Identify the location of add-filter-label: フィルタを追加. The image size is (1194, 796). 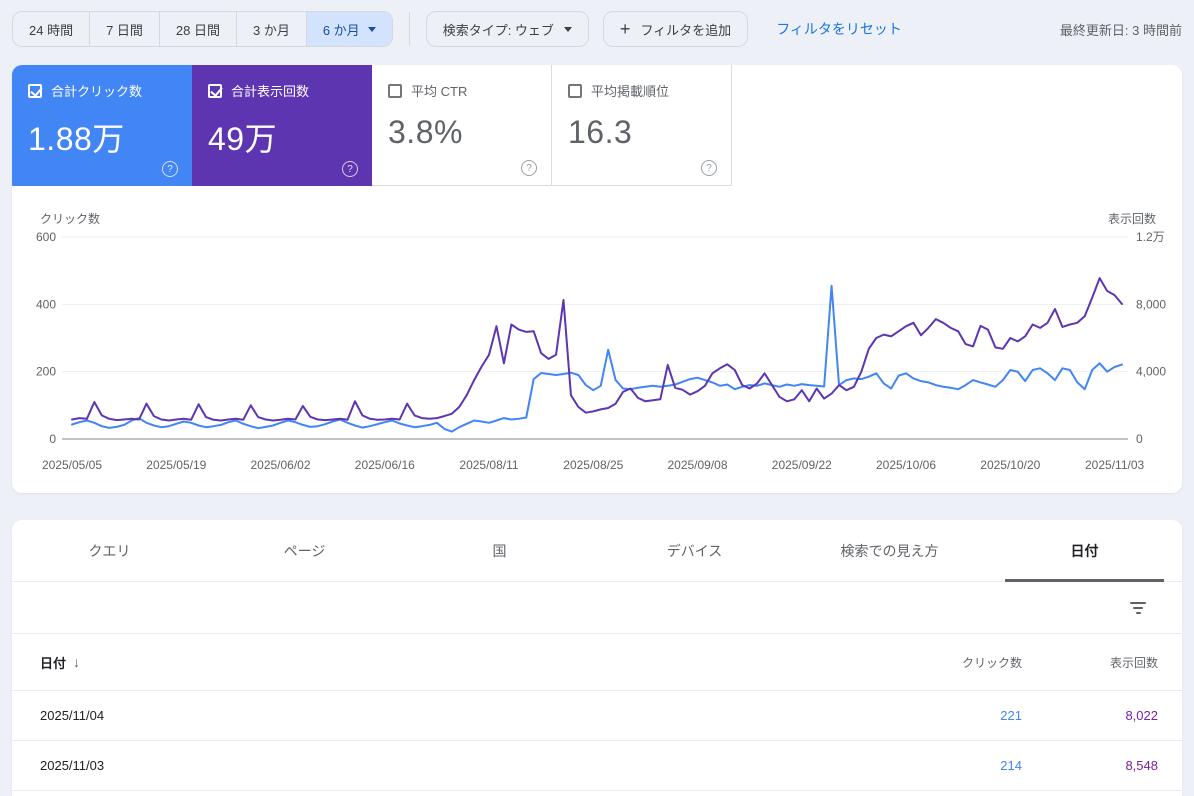
(686, 30).